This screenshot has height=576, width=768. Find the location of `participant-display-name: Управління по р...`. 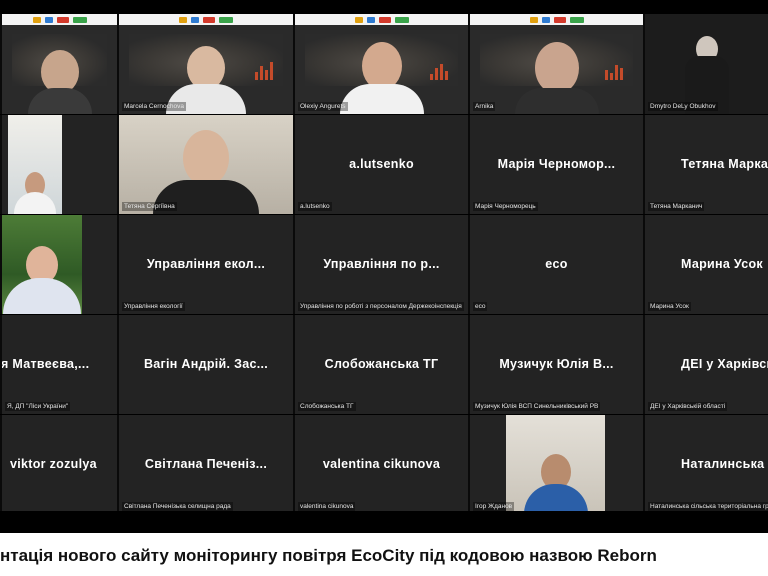

participant-display-name: Управління по р... is located at coordinates (381, 263).